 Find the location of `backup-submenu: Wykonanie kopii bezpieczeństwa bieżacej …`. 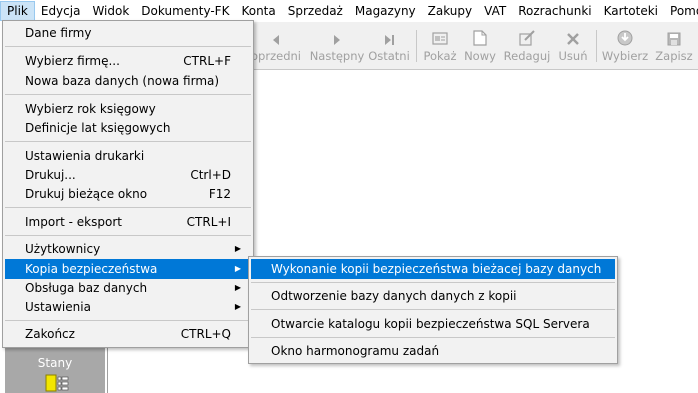

backup-submenu: Wykonanie kopii bezpieczeństwa bieżacej … is located at coordinates (433, 310).